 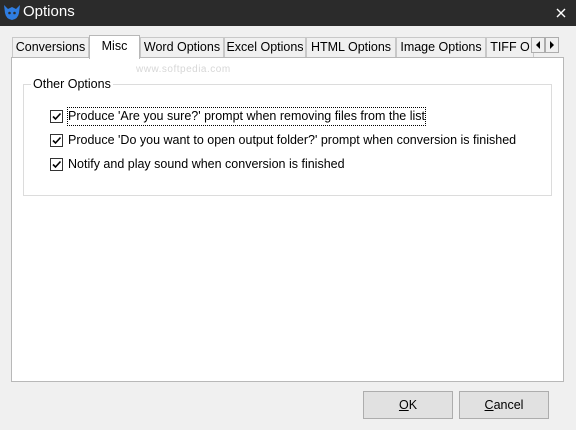 I want to click on tab-scroll-right-button, so click(x=552, y=45).